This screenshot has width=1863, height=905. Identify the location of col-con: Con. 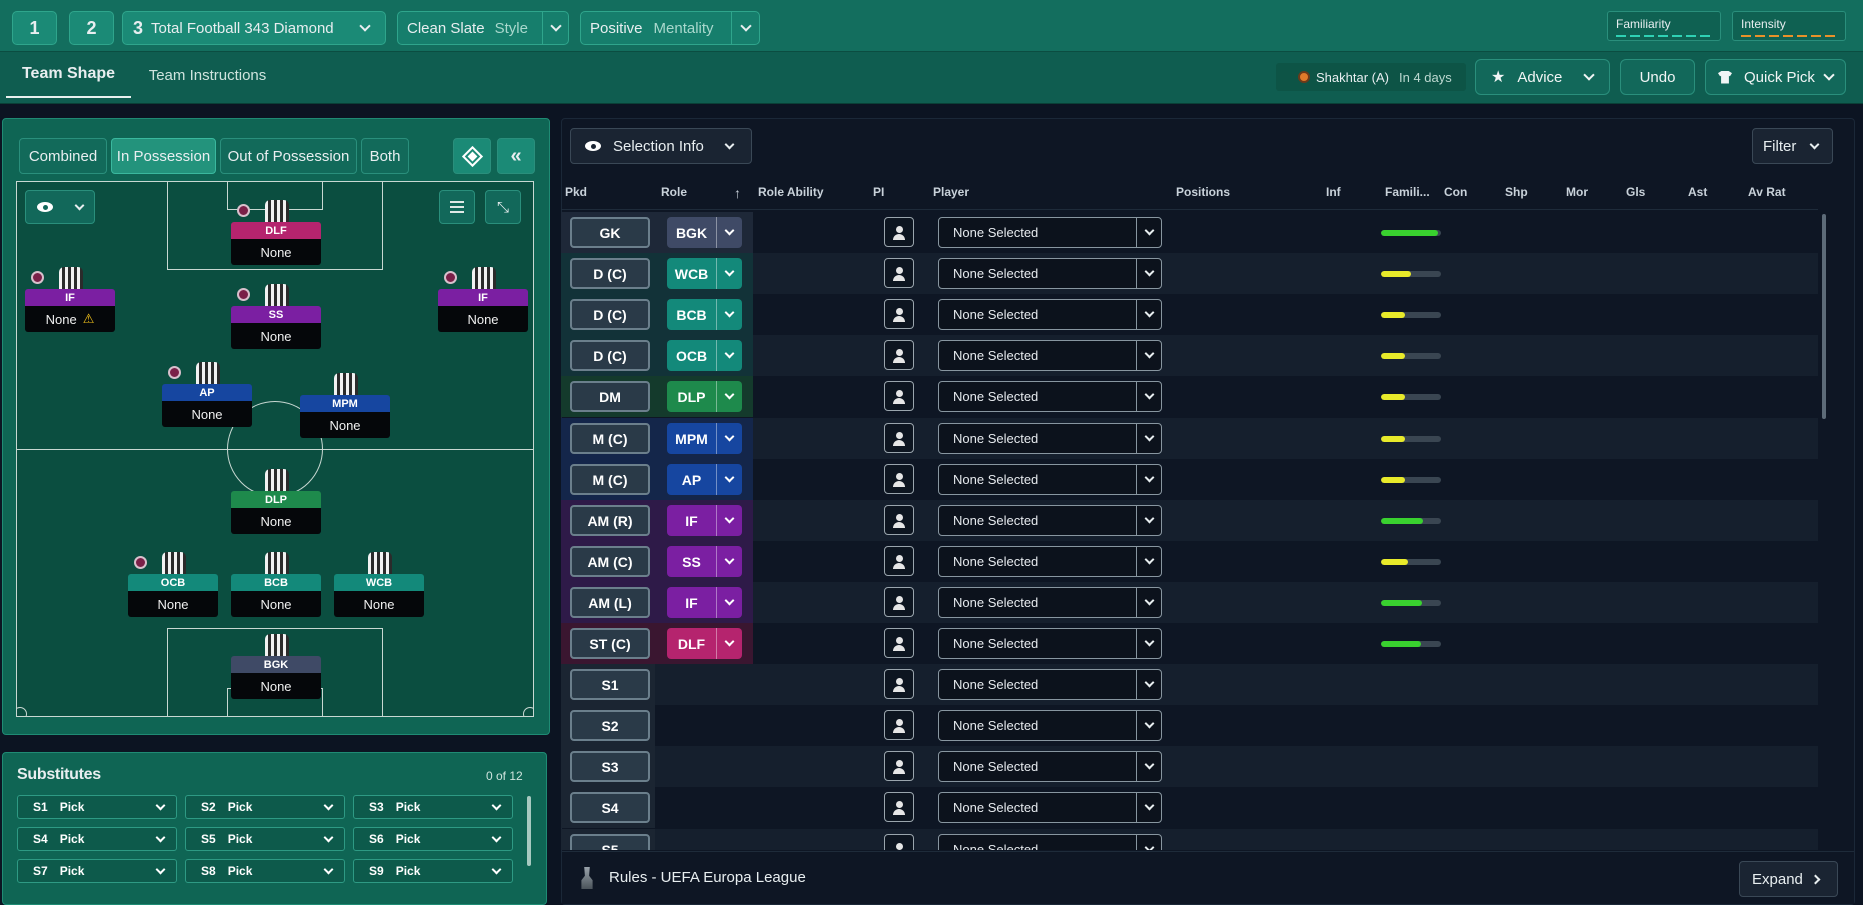
(1455, 192).